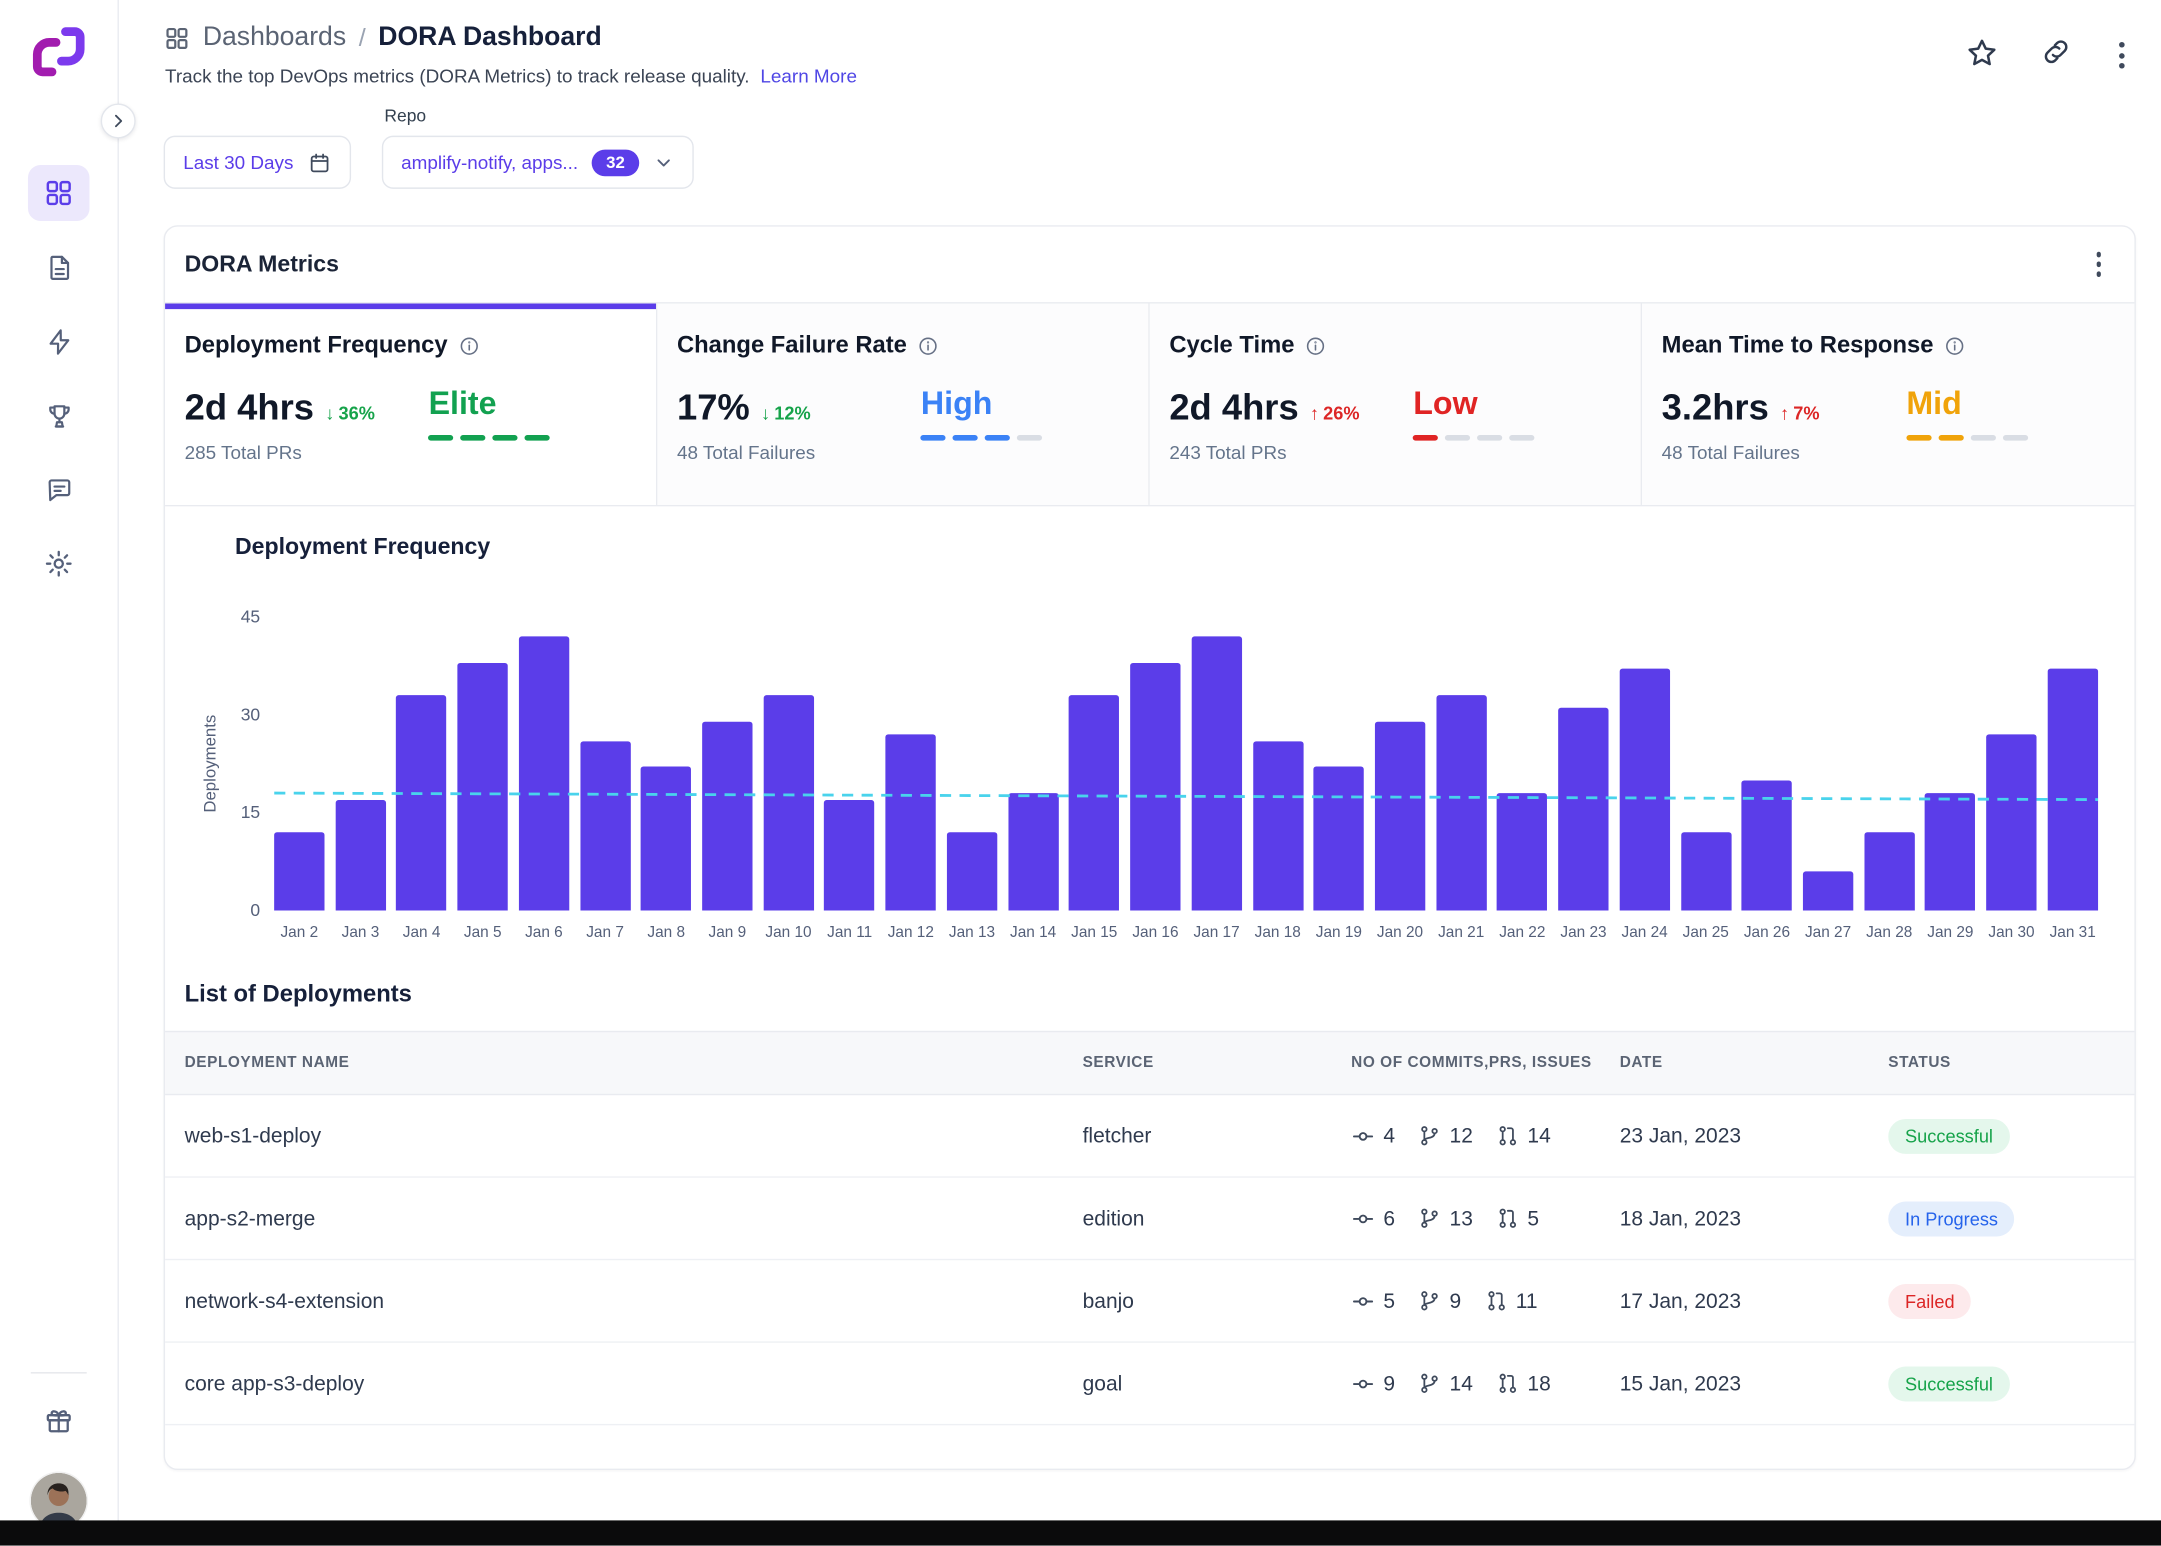  I want to click on metric-rating: Elite, so click(489, 424).